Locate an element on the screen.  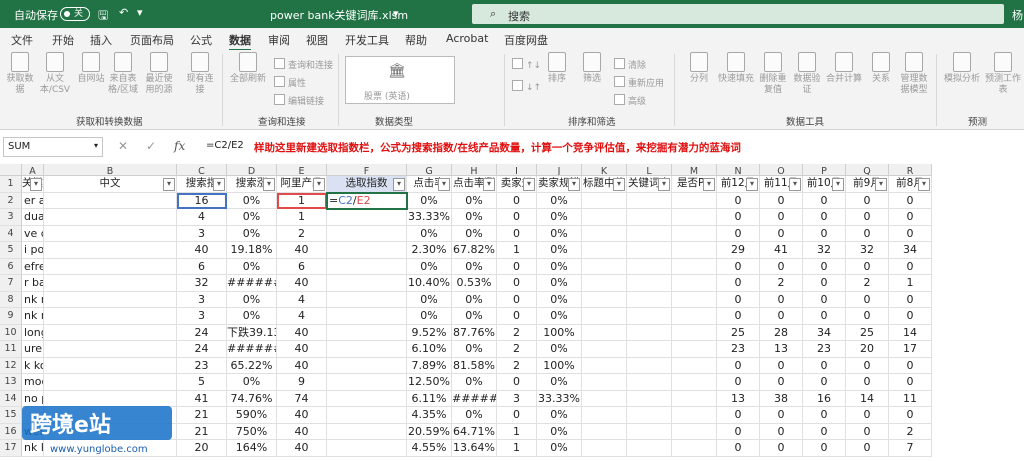
cell-N3: 0 is located at coordinates (738, 217).